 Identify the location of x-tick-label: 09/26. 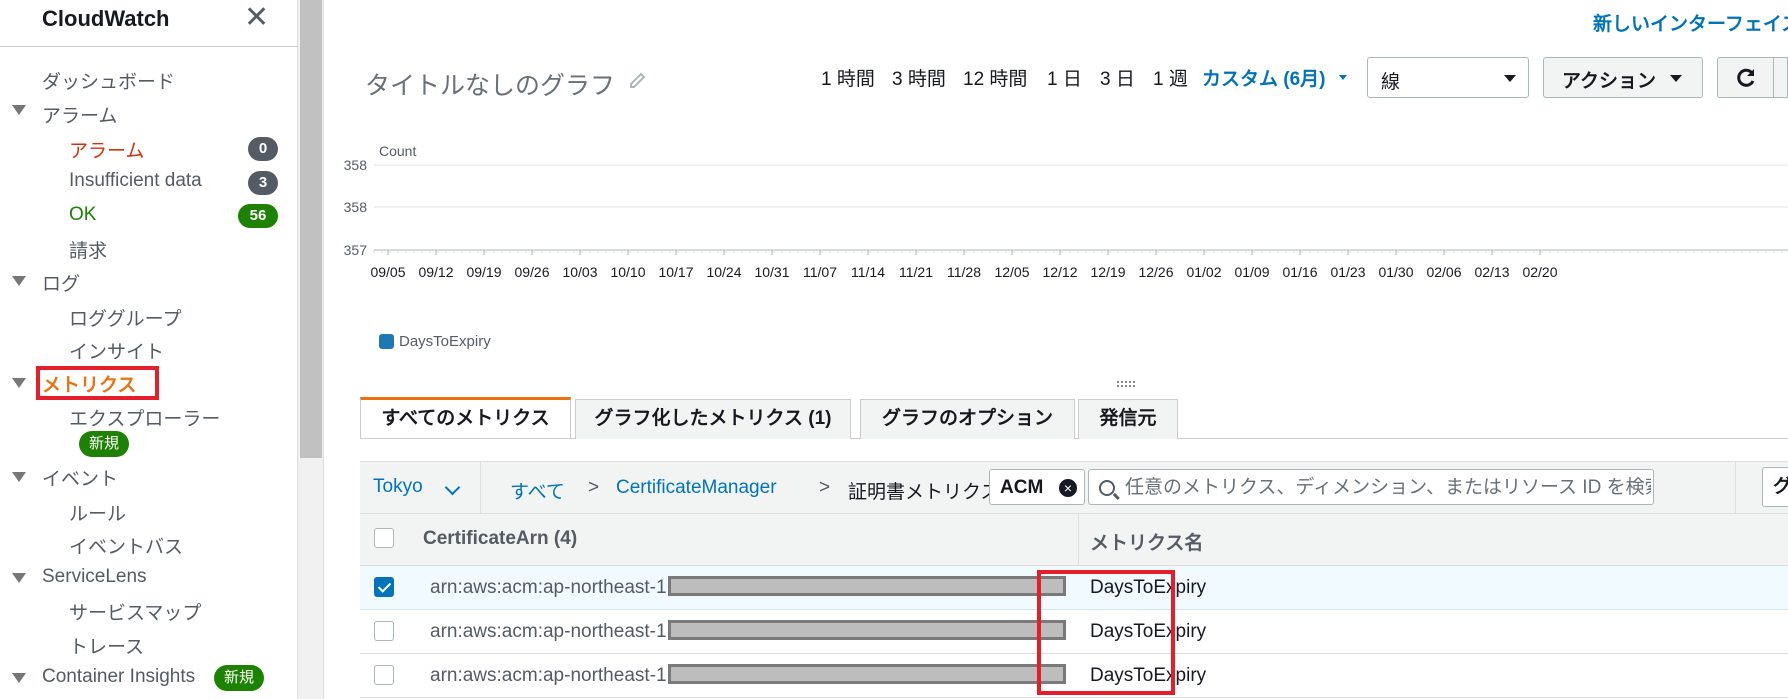
(531, 272).